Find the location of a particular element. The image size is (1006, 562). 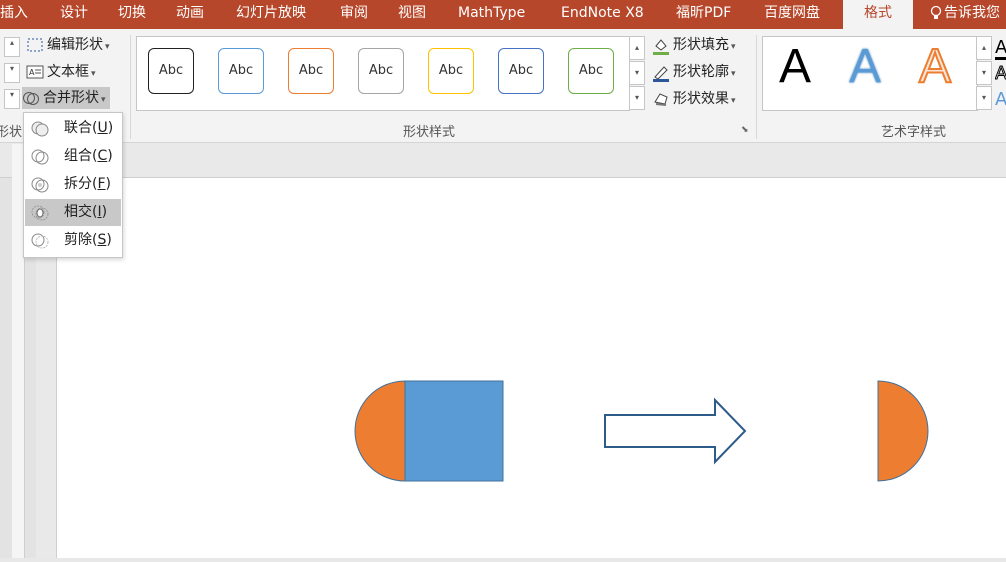

shape-outline-button: 形状轮廓 ▾ is located at coordinates (694, 72).